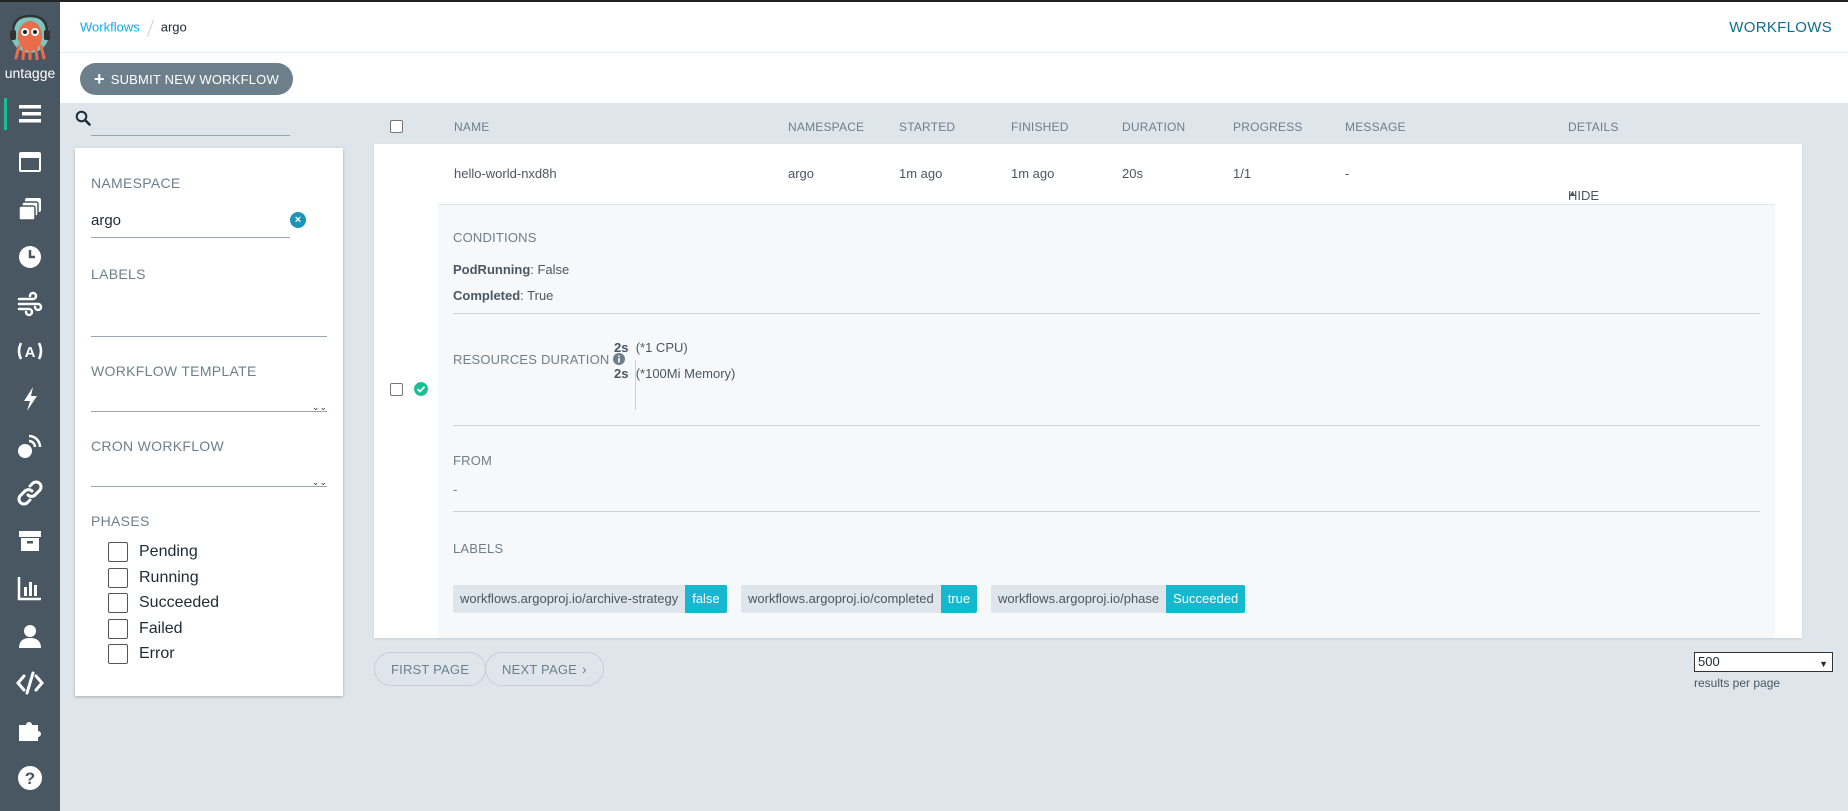  Describe the element at coordinates (182, 122) in the screenshot. I see `search-box` at that location.